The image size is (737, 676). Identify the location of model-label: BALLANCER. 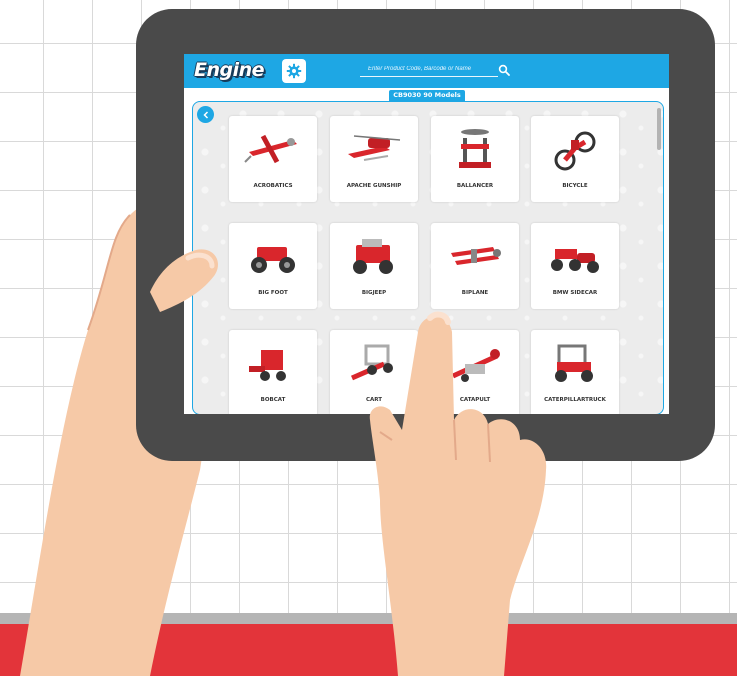
(475, 186).